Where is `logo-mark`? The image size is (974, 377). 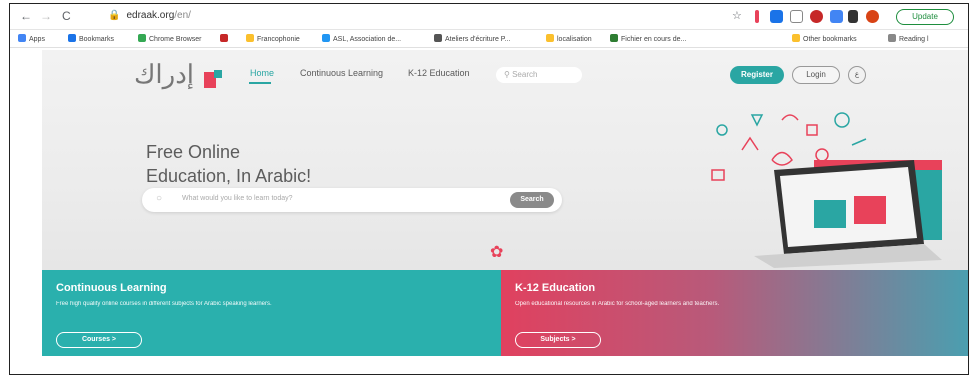 logo-mark is located at coordinates (218, 74).